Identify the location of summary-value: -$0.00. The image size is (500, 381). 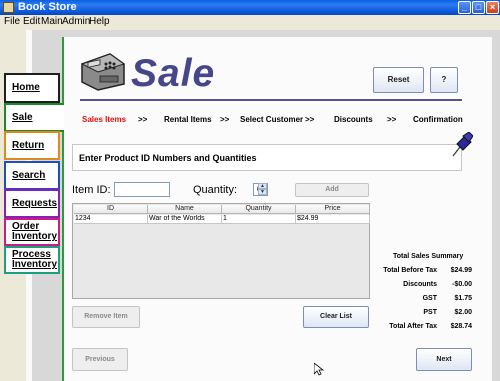
(462, 284).